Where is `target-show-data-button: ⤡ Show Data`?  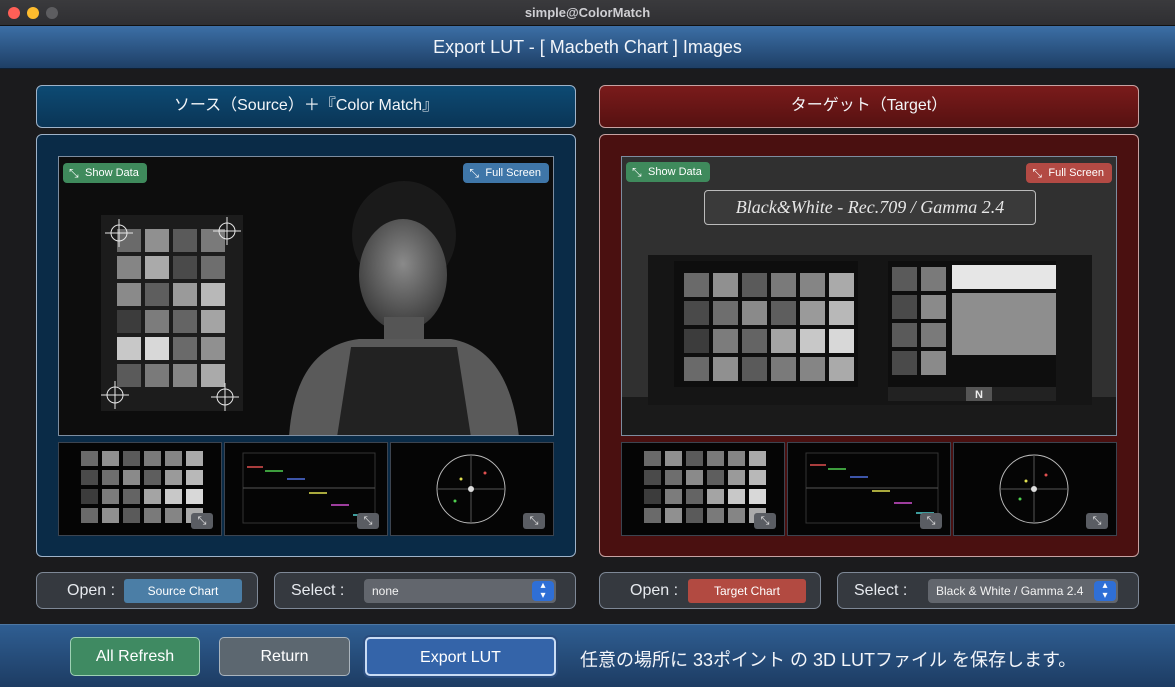 target-show-data-button: ⤡ Show Data is located at coordinates (668, 172).